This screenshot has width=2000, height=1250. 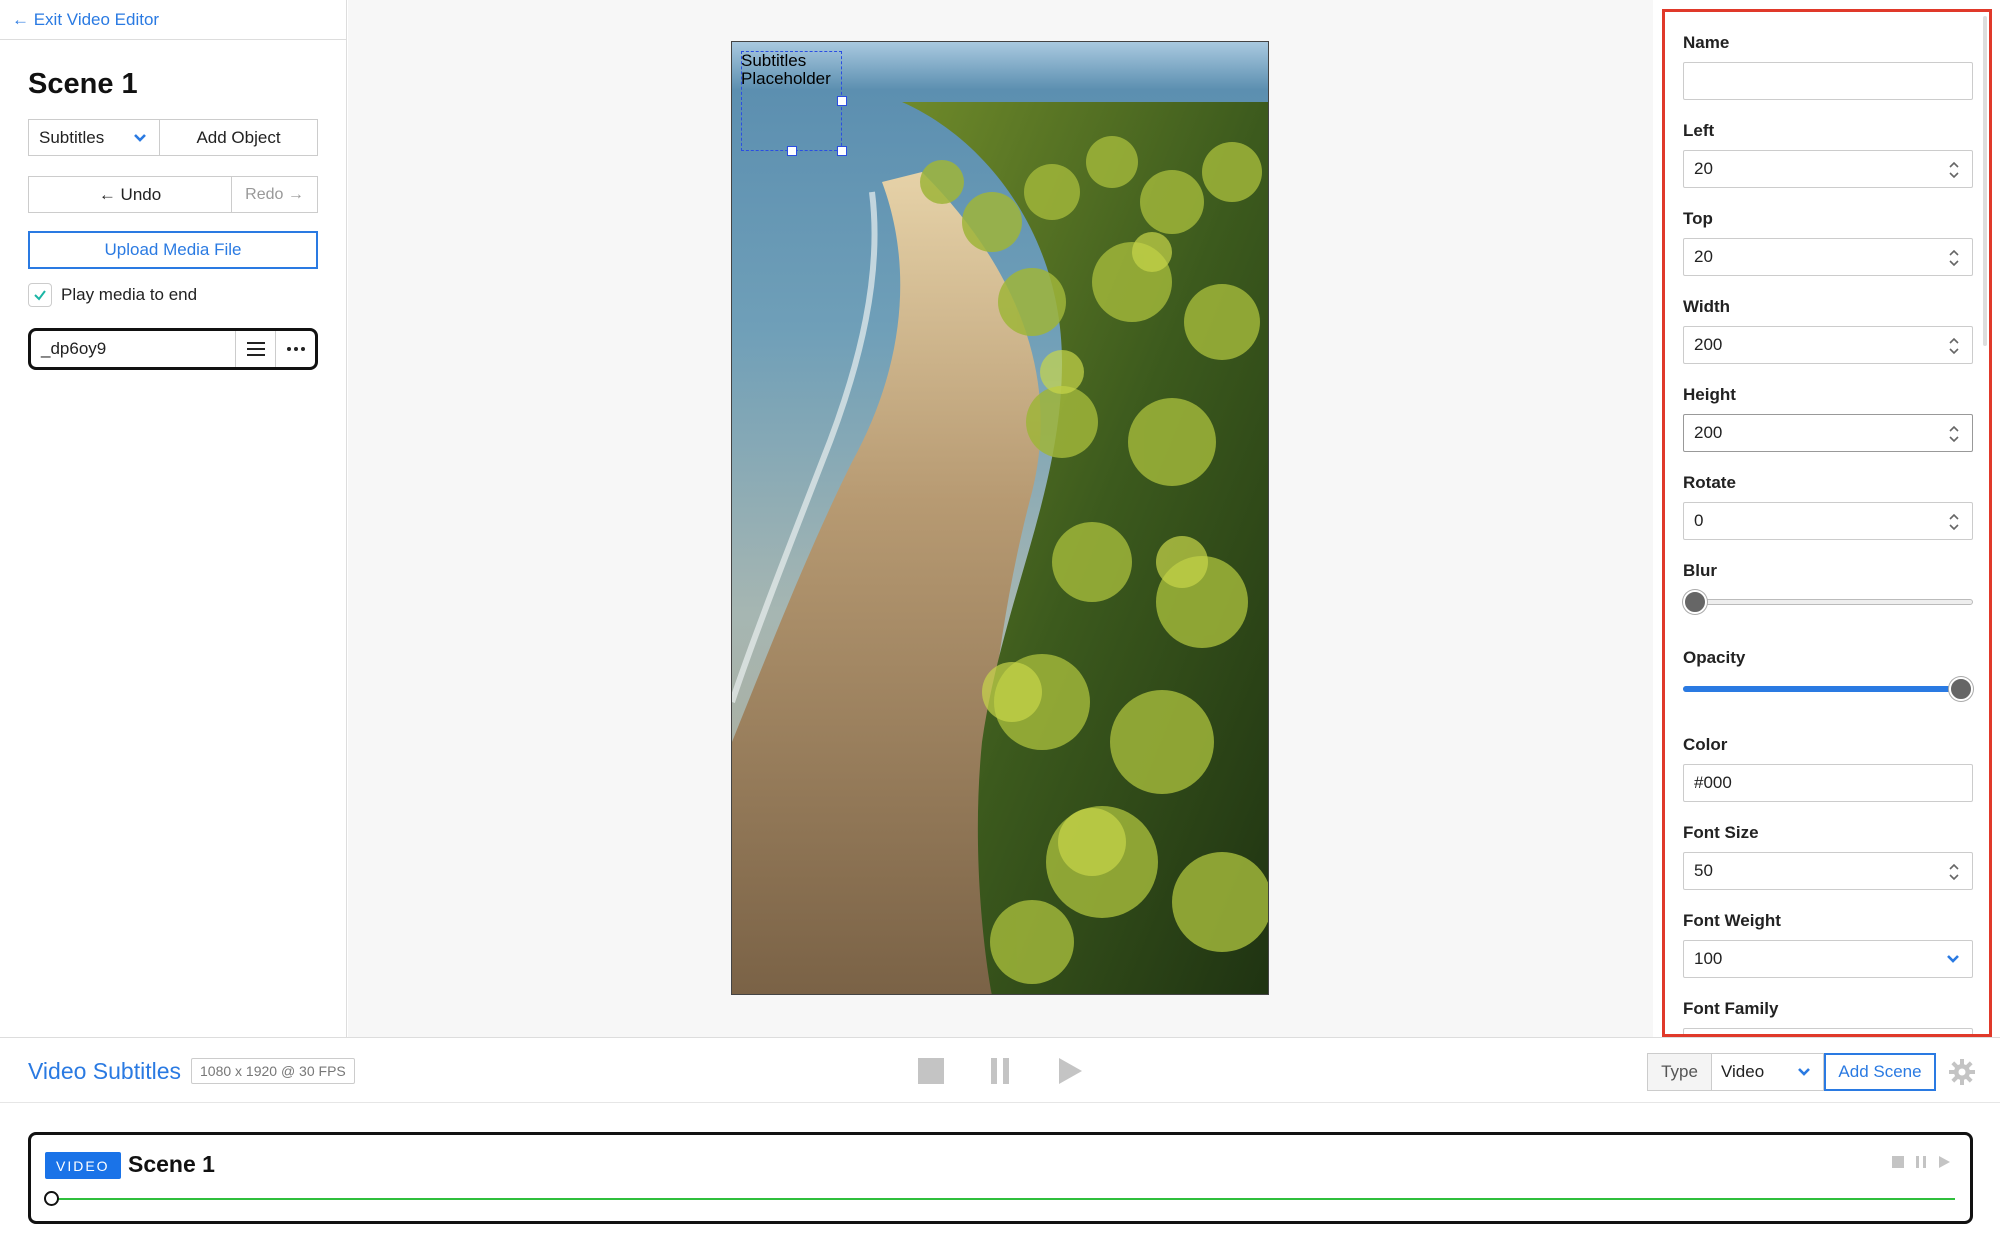 I want to click on color-label: Color, so click(x=1705, y=744).